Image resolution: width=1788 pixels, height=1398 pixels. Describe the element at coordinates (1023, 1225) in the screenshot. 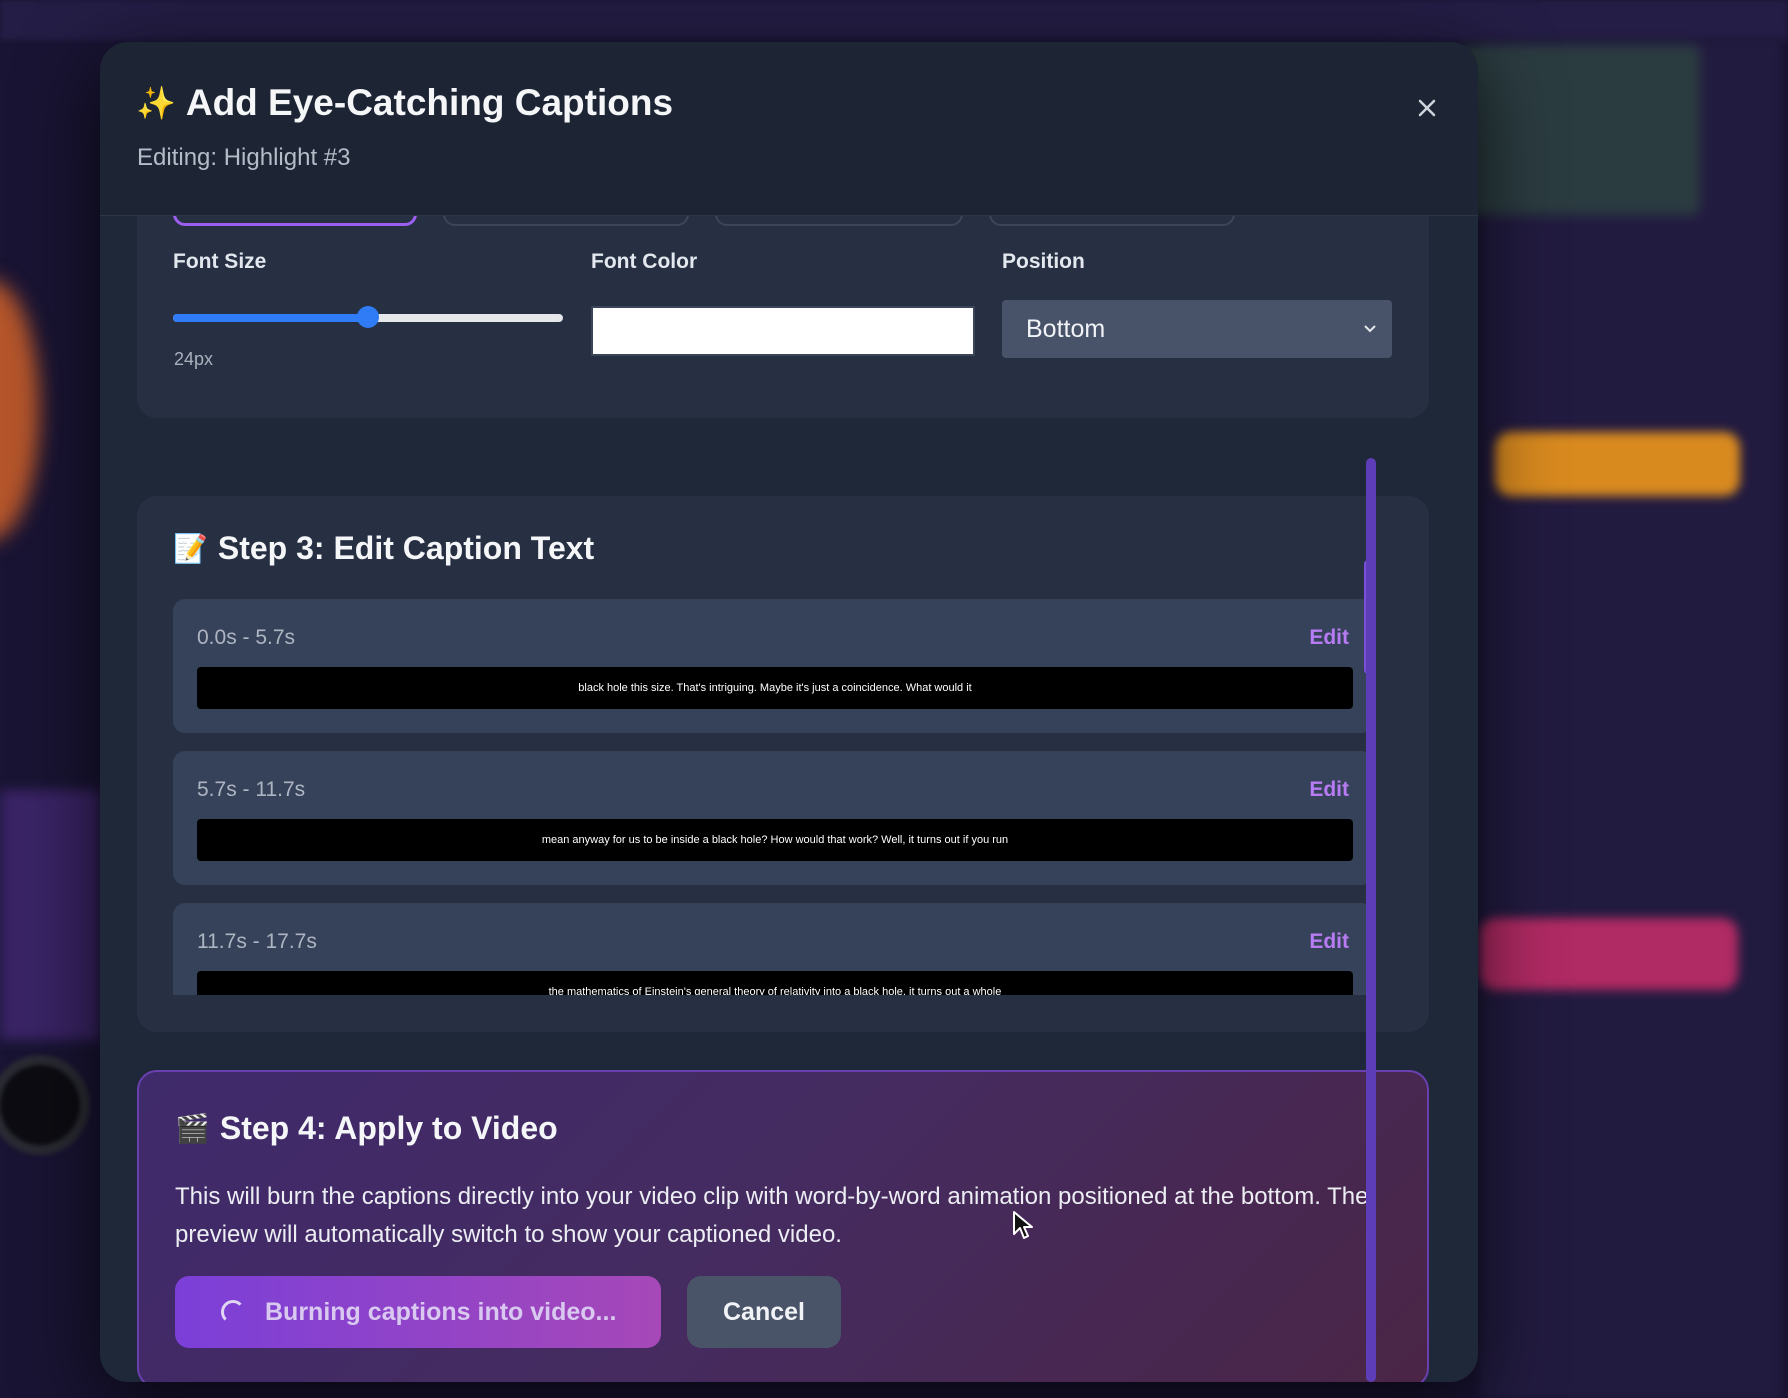

I see `mouse-cursor-icon` at that location.